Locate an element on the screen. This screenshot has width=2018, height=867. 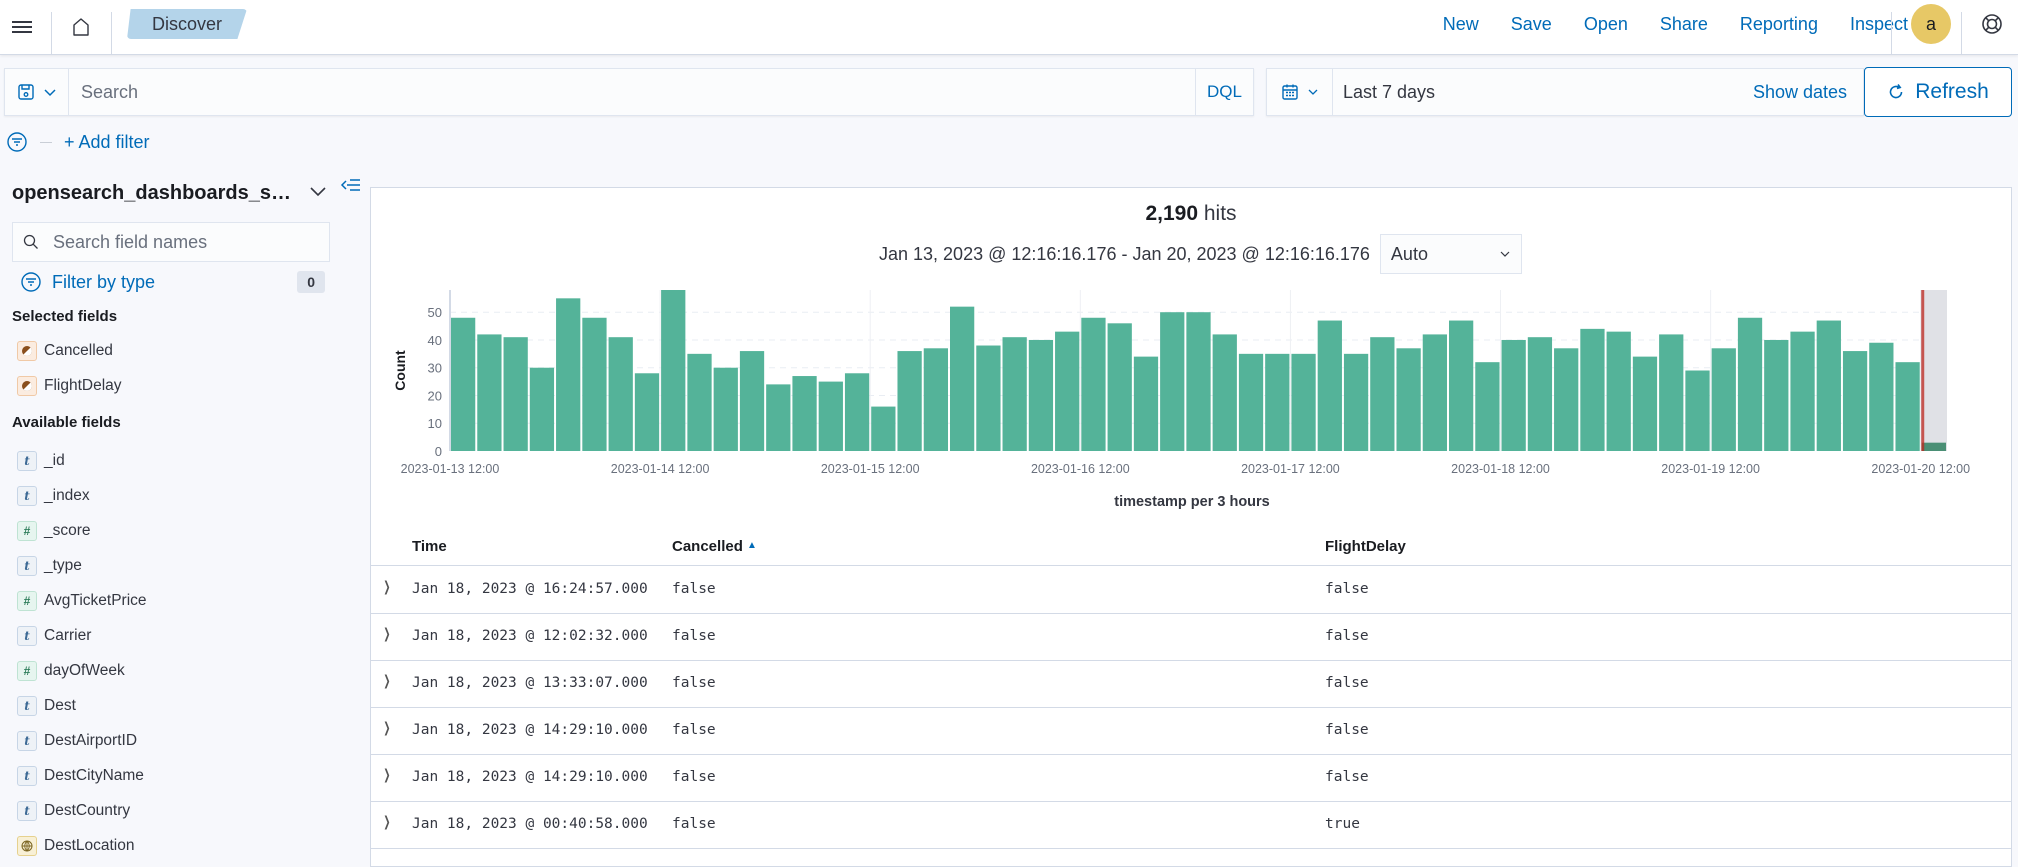
column-header-time: Time is located at coordinates (429, 546).